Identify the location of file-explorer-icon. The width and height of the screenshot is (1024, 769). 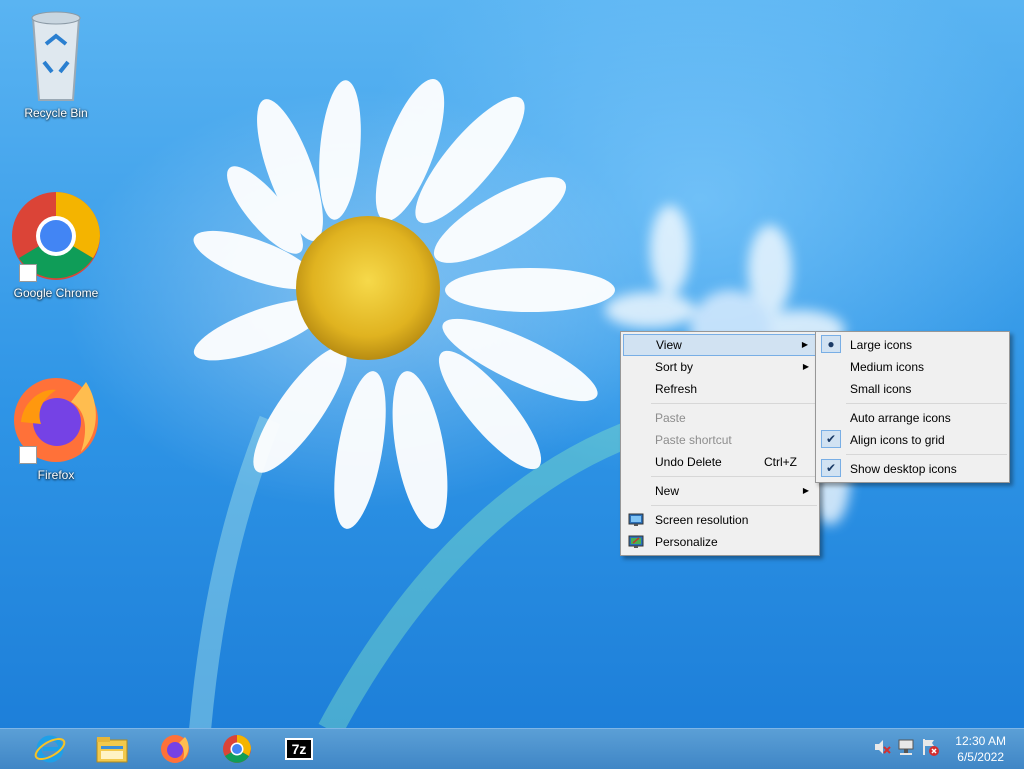
(112, 750).